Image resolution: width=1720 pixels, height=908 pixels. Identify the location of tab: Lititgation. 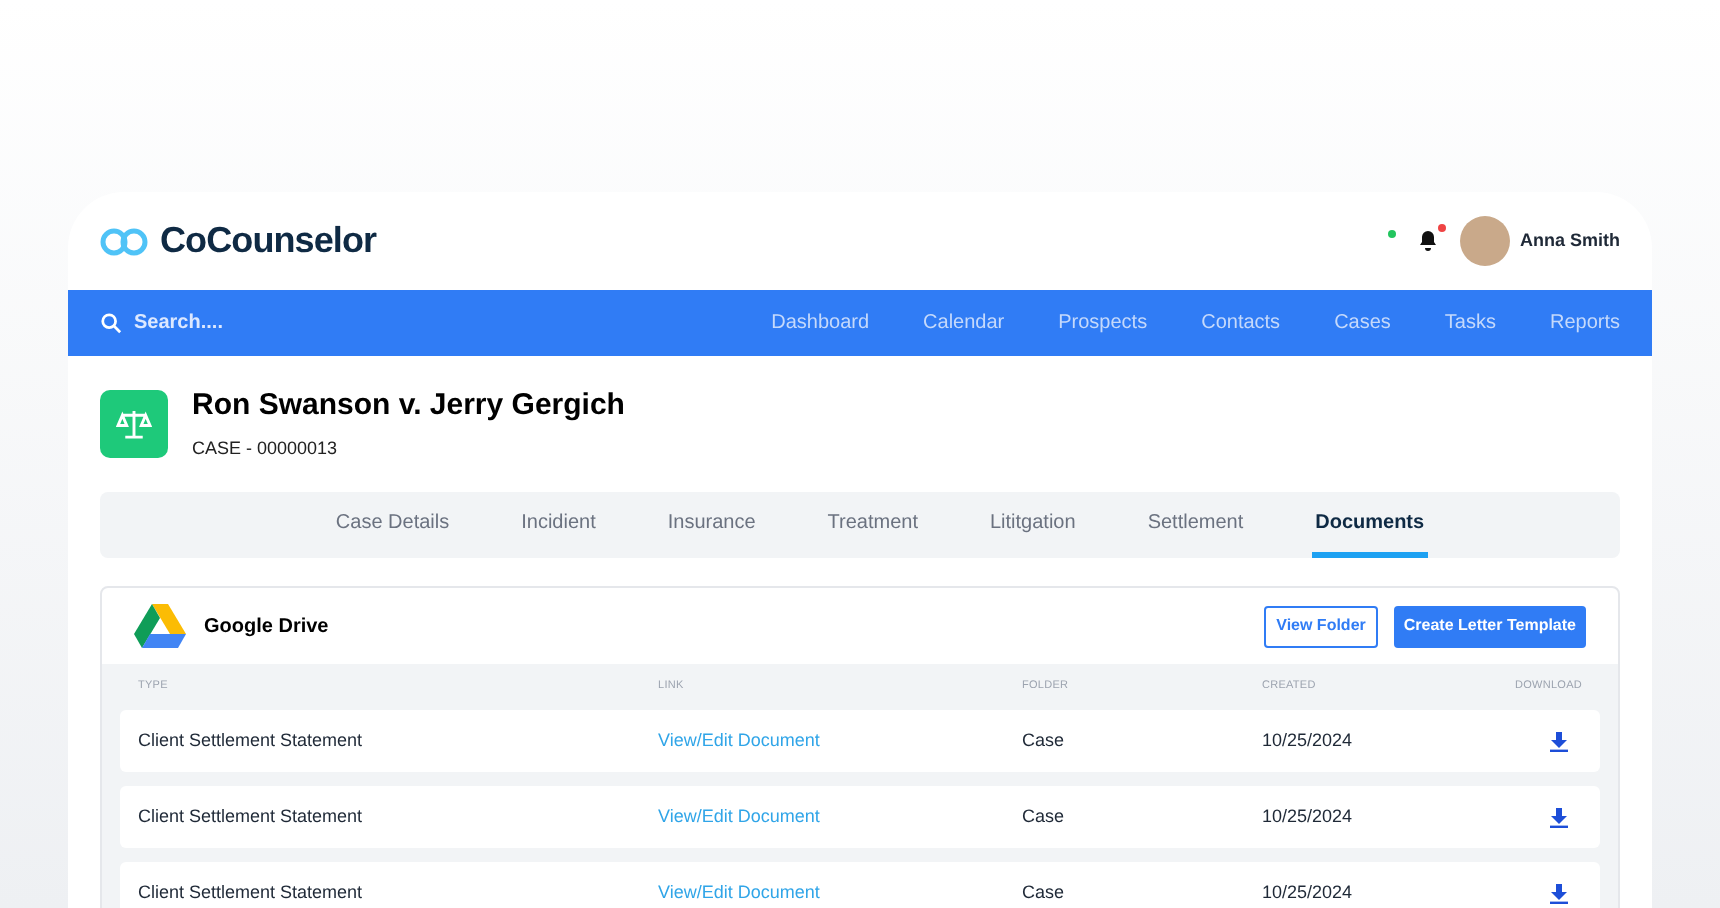
(1033, 525).